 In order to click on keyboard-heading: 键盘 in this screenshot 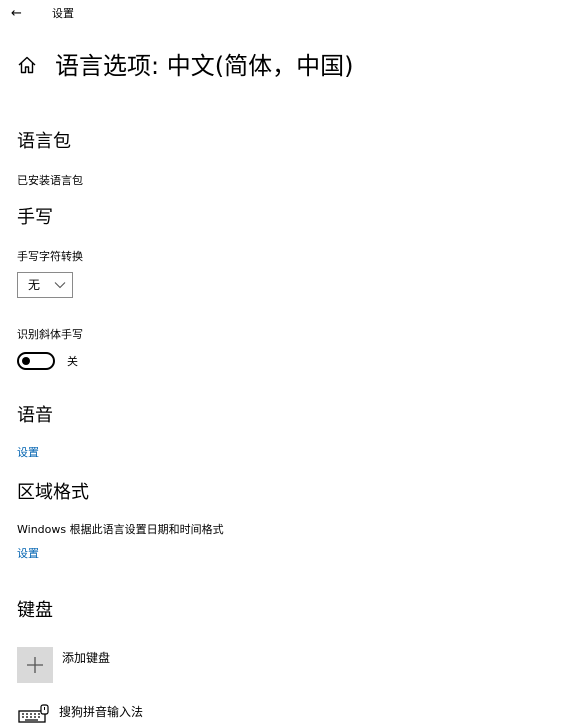, I will do `click(35, 610)`.